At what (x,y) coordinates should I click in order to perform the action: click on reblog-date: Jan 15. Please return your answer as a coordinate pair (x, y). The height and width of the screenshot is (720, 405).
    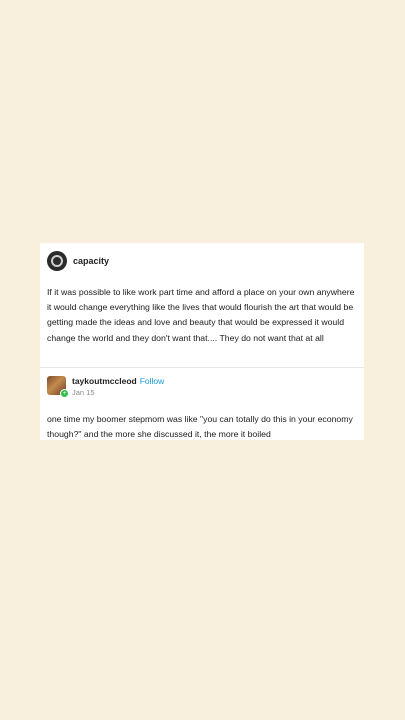
    Looking at the image, I should click on (118, 392).